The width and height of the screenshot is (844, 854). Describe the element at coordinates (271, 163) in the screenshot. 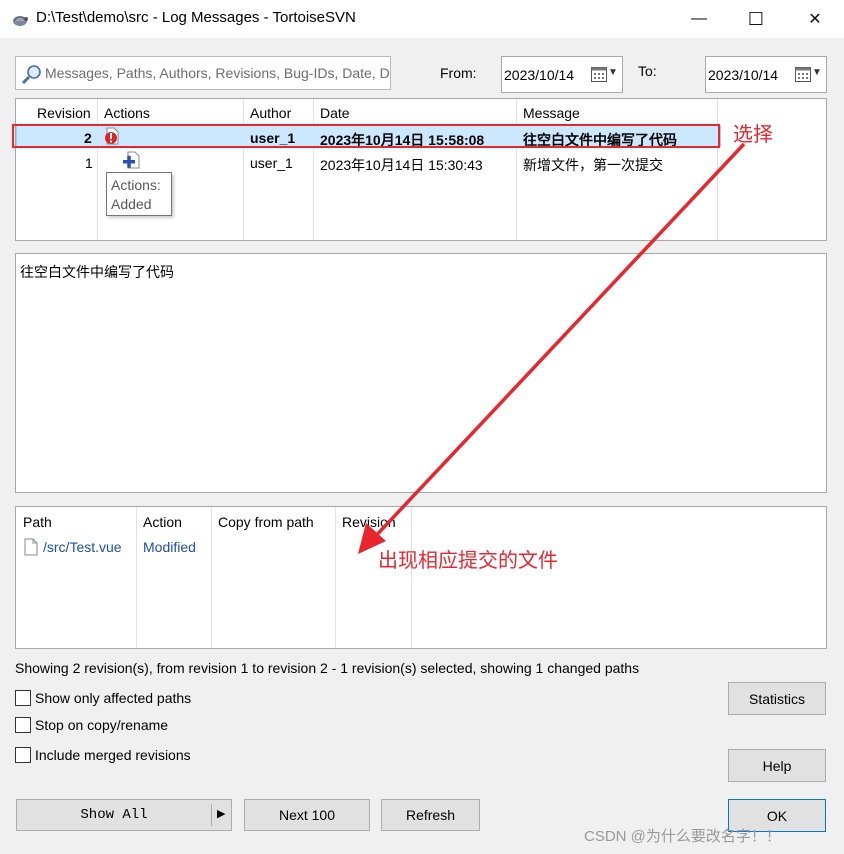

I see `author-cell: user_1` at that location.